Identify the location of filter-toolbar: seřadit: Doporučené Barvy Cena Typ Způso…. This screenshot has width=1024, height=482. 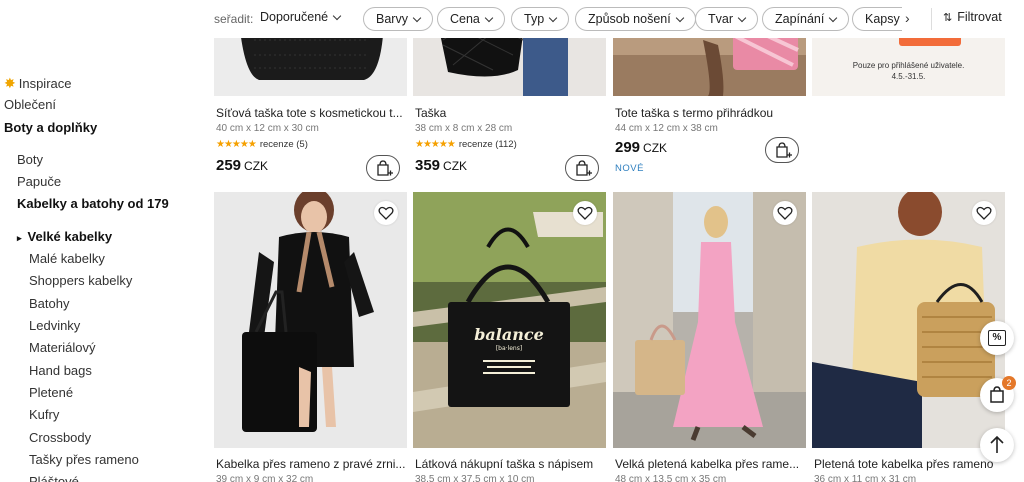
(614, 19).